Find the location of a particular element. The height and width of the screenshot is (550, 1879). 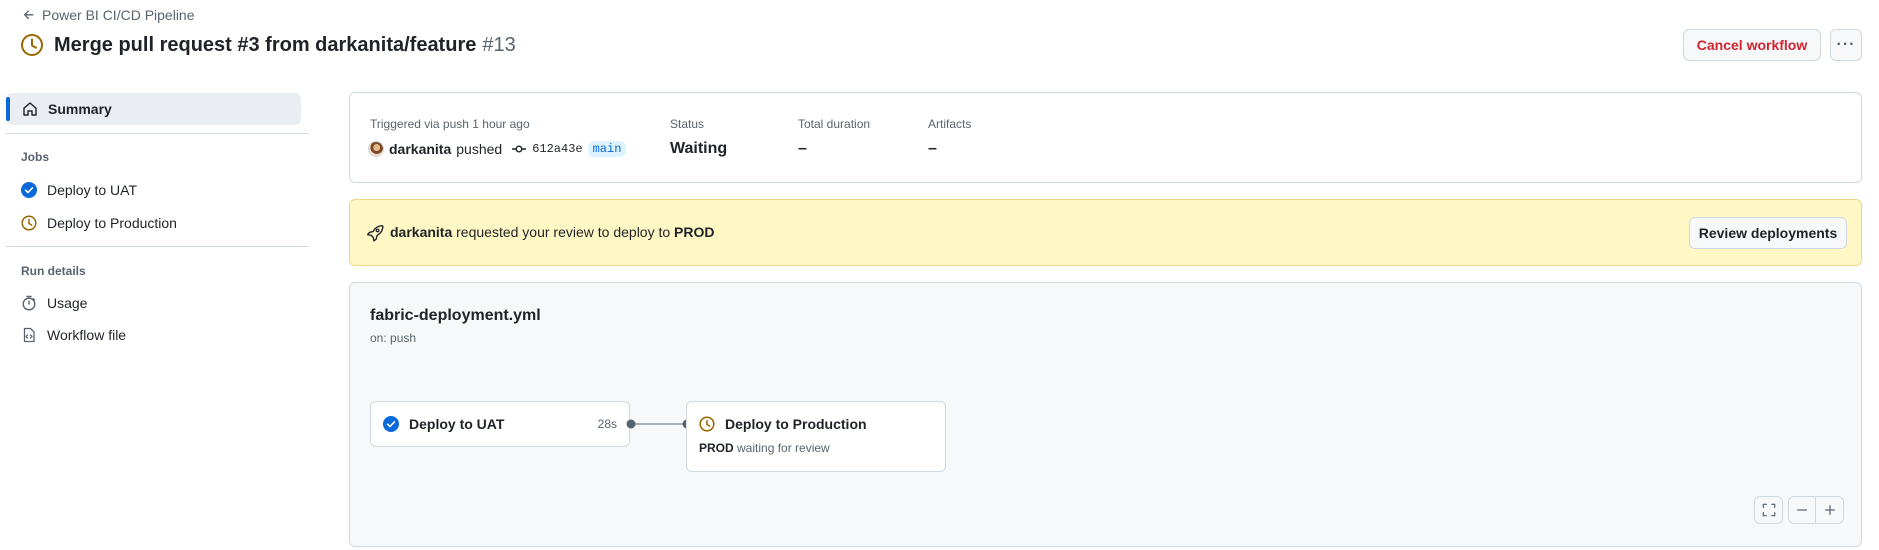

run-details-heading: Run details is located at coordinates (53, 271).